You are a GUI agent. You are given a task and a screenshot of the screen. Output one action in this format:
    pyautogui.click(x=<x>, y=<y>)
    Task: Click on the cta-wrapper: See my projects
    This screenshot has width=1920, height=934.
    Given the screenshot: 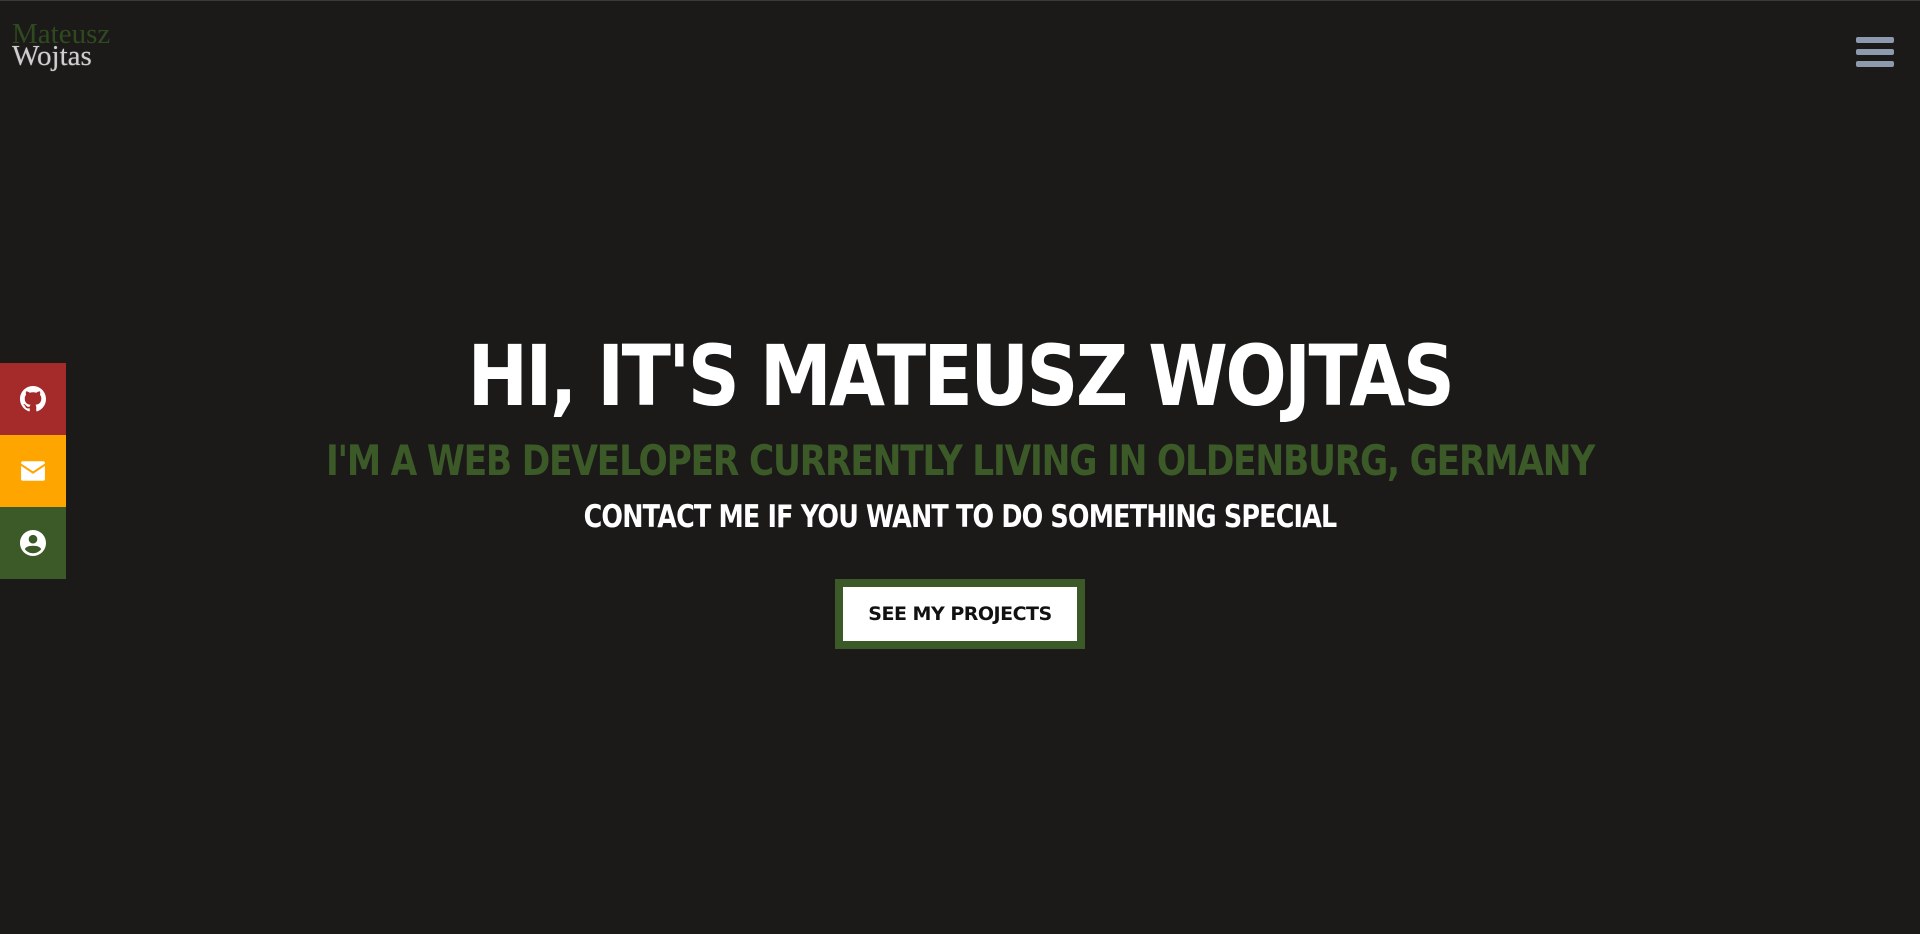 What is the action you would take?
    pyautogui.click(x=960, y=614)
    